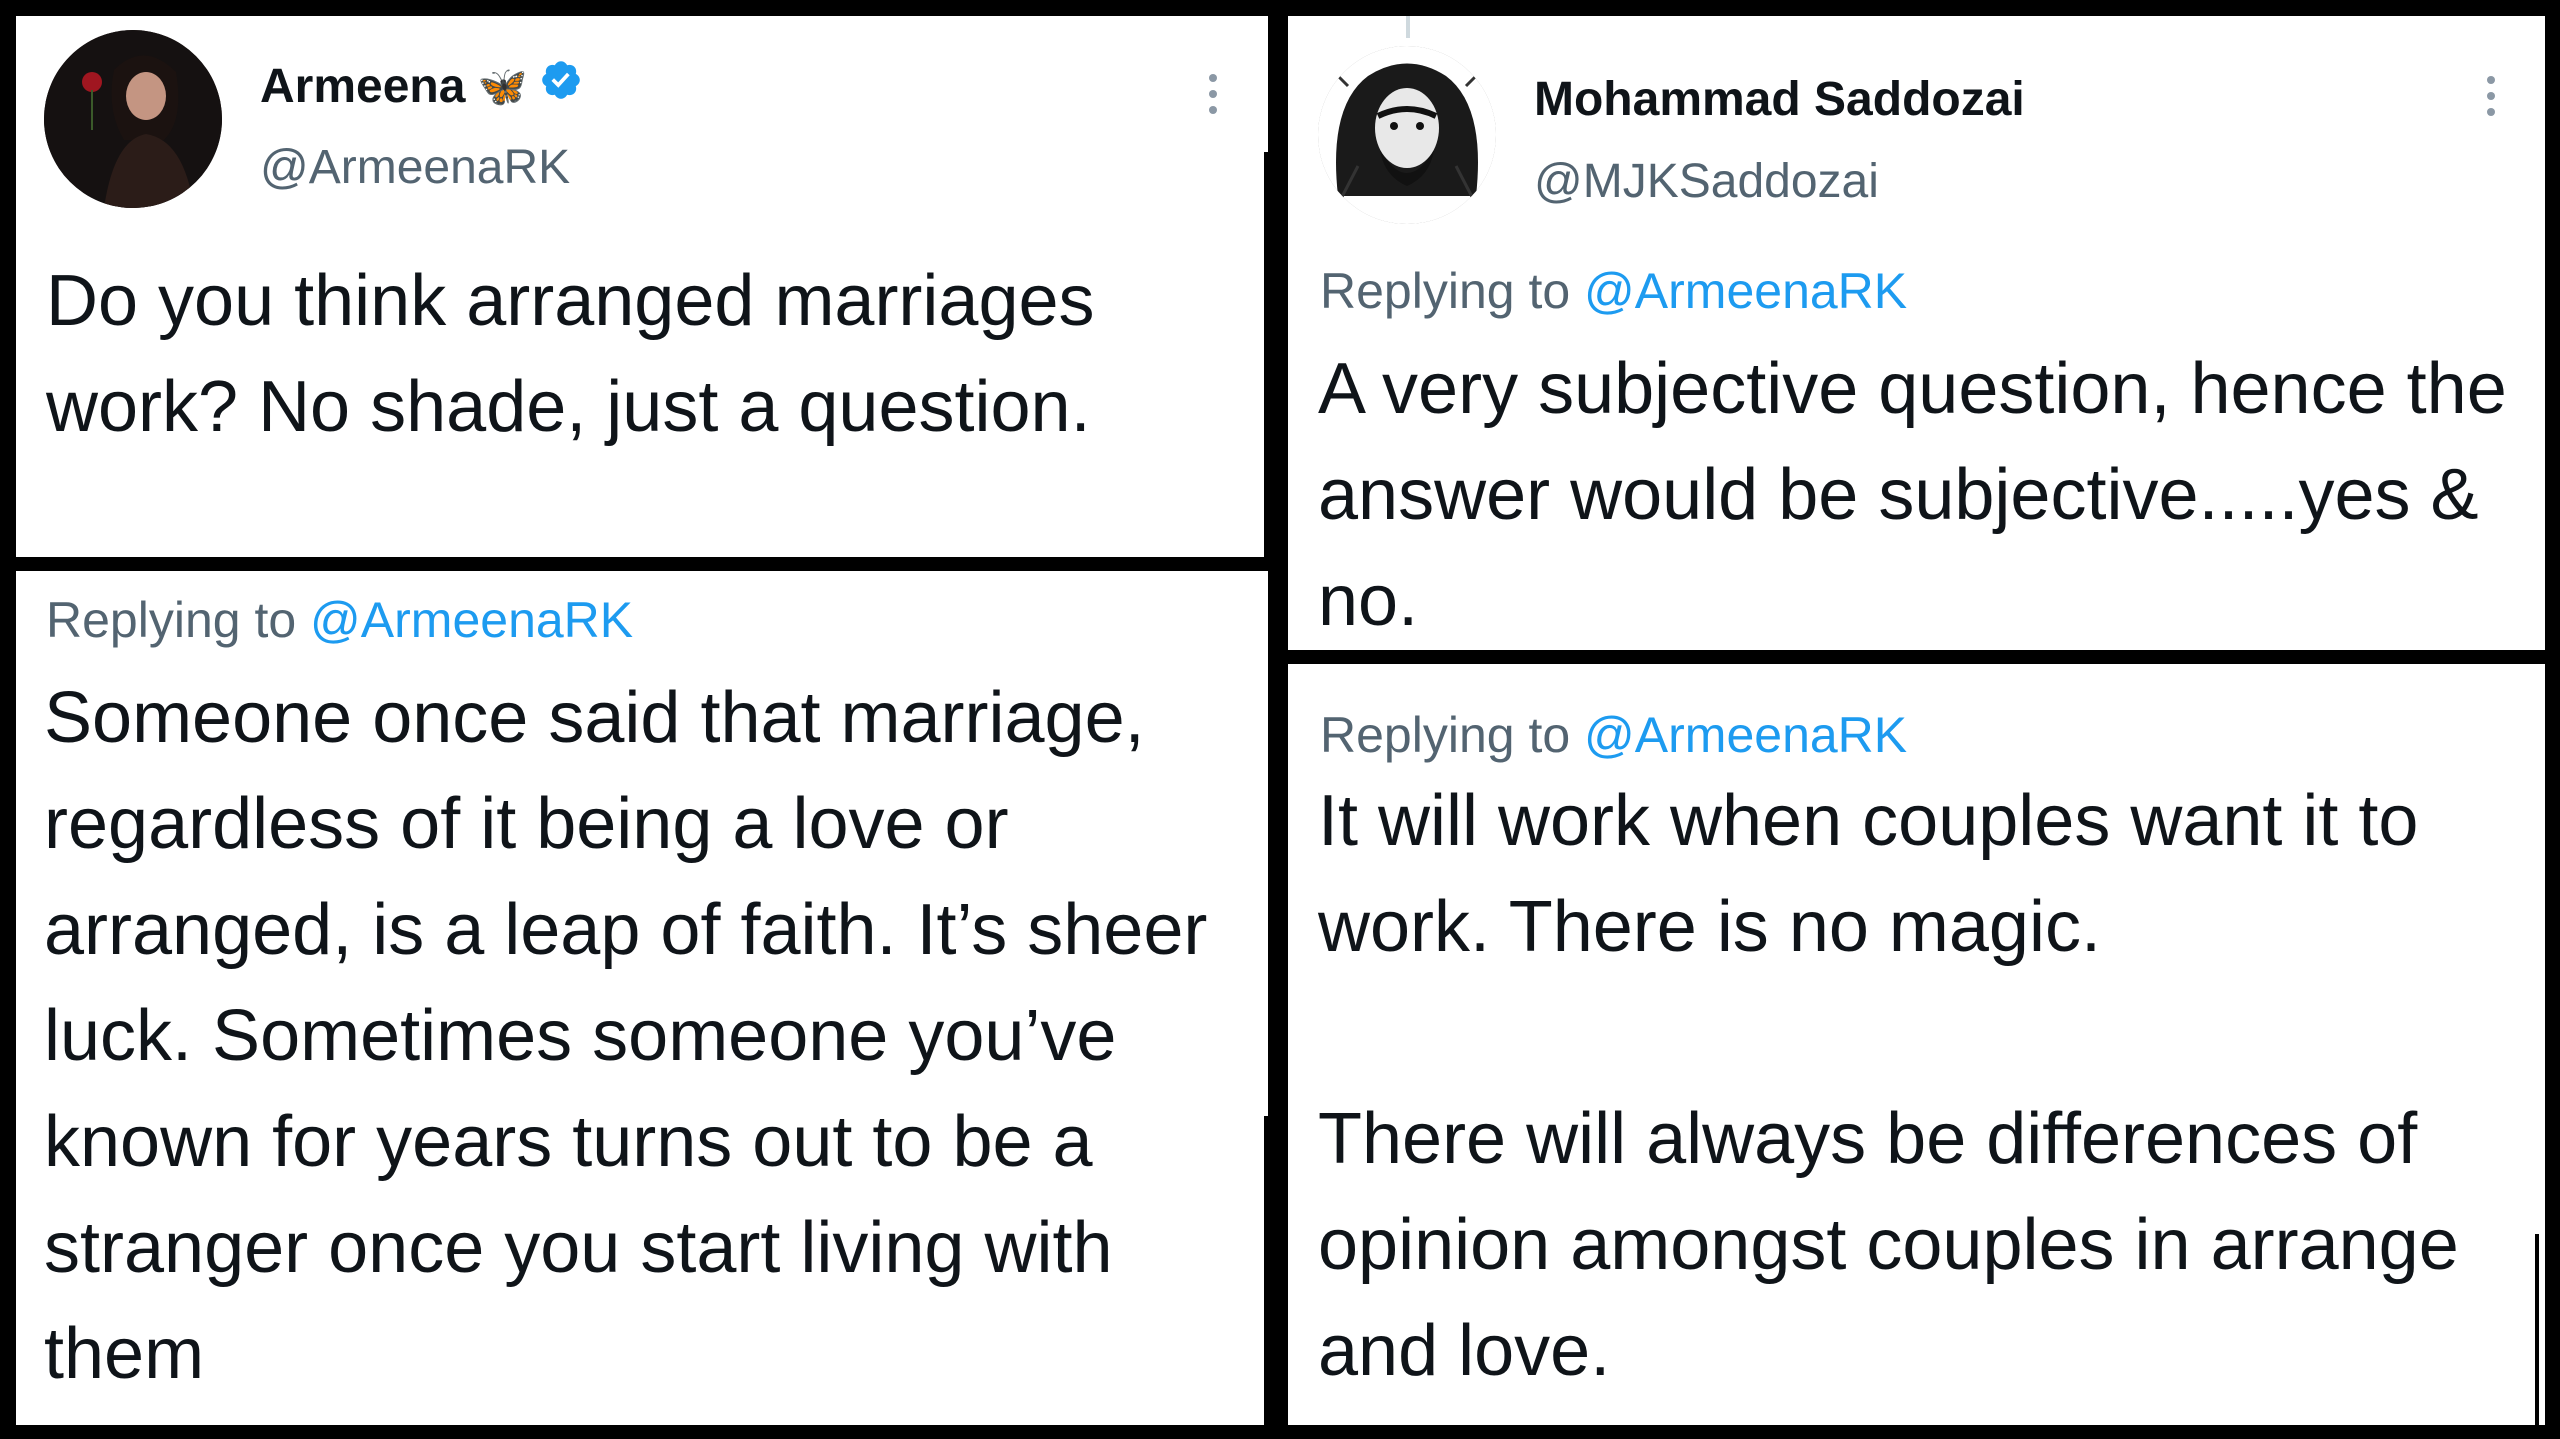 The image size is (2560, 1439). Describe the element at coordinates (1408, 27) in the screenshot. I see `thread-connector-line` at that location.